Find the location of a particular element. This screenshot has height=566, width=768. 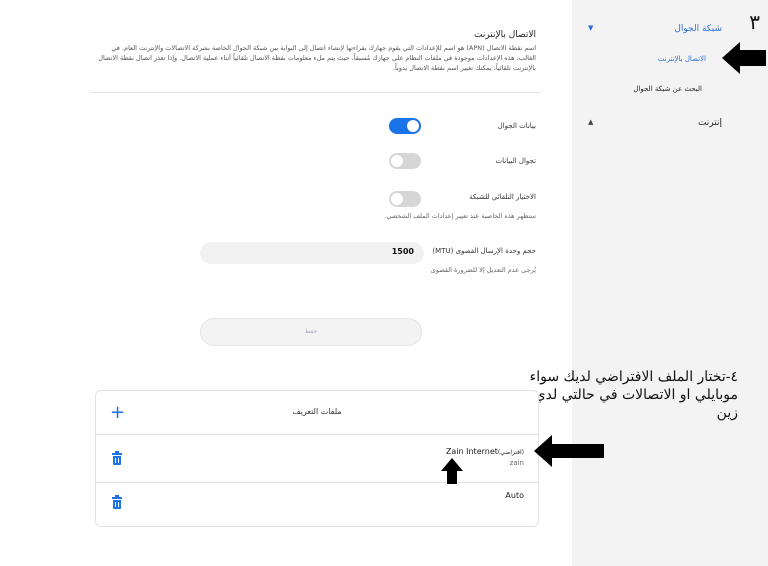

collapse-icon: ▲ is located at coordinates (590, 122).